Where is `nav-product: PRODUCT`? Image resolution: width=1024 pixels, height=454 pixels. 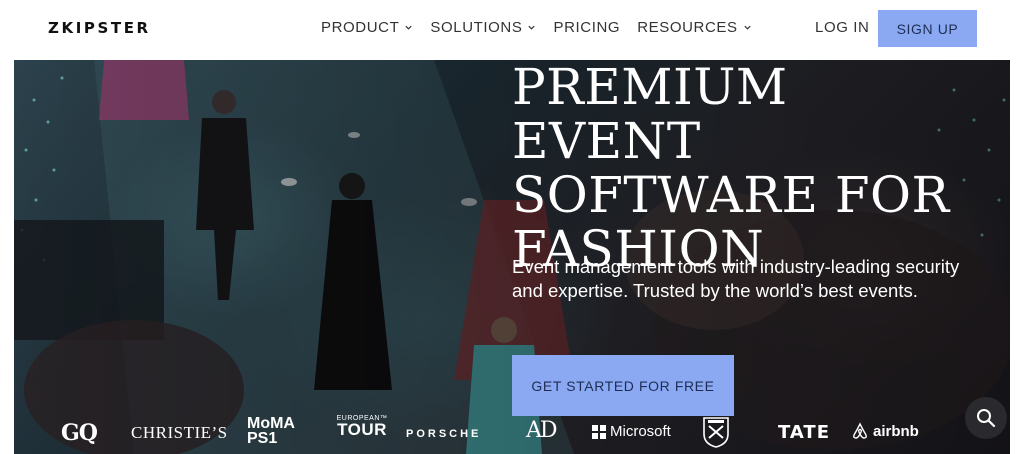 nav-product: PRODUCT is located at coordinates (367, 27).